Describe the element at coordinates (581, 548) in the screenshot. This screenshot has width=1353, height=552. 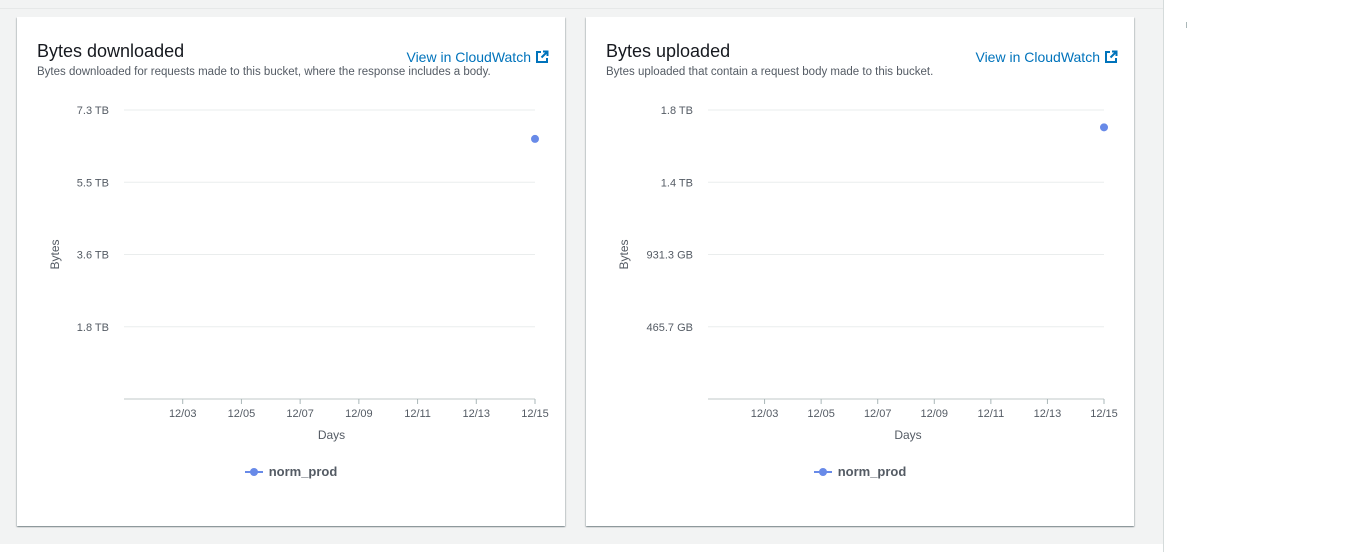
I see `bottom-strip` at that location.